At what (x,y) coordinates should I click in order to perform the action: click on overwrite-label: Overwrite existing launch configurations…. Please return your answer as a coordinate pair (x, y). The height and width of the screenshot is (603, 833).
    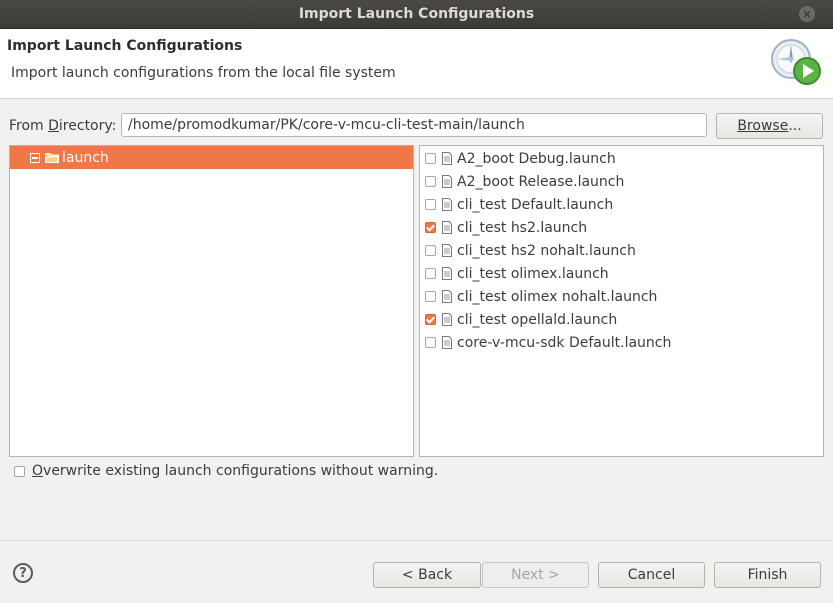
    Looking at the image, I should click on (235, 471).